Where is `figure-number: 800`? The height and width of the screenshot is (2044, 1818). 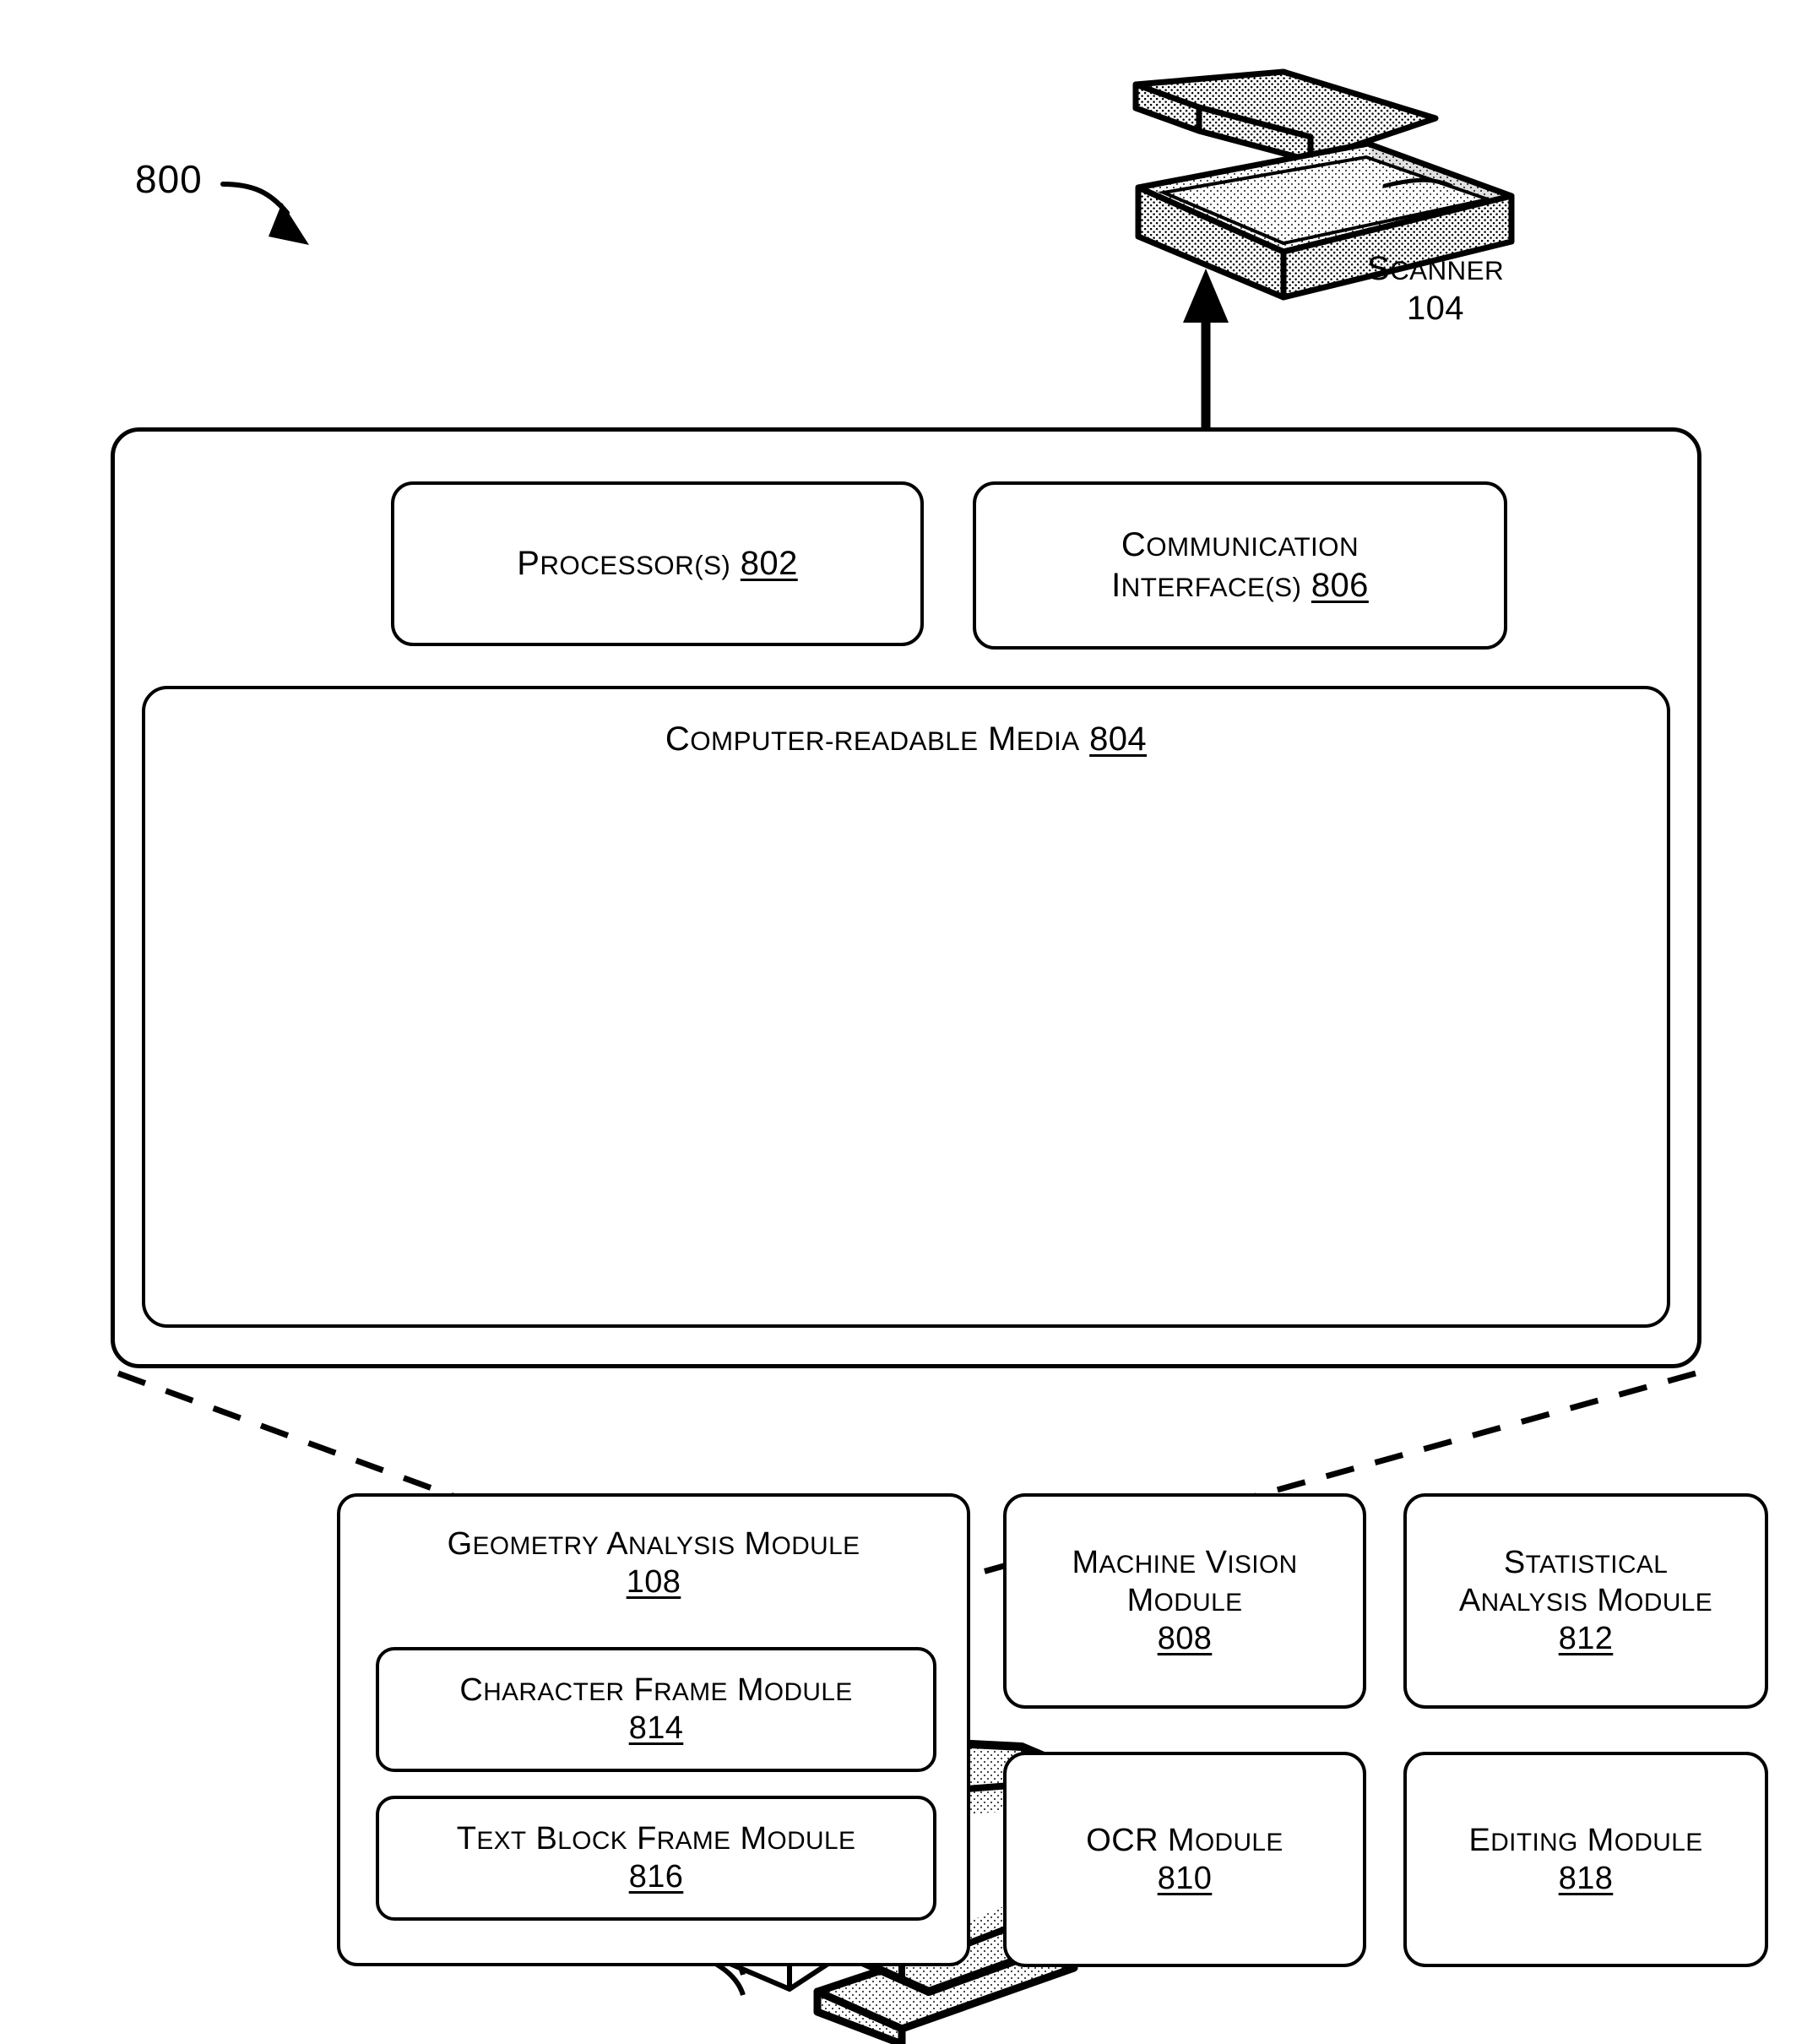 figure-number: 800 is located at coordinates (169, 179).